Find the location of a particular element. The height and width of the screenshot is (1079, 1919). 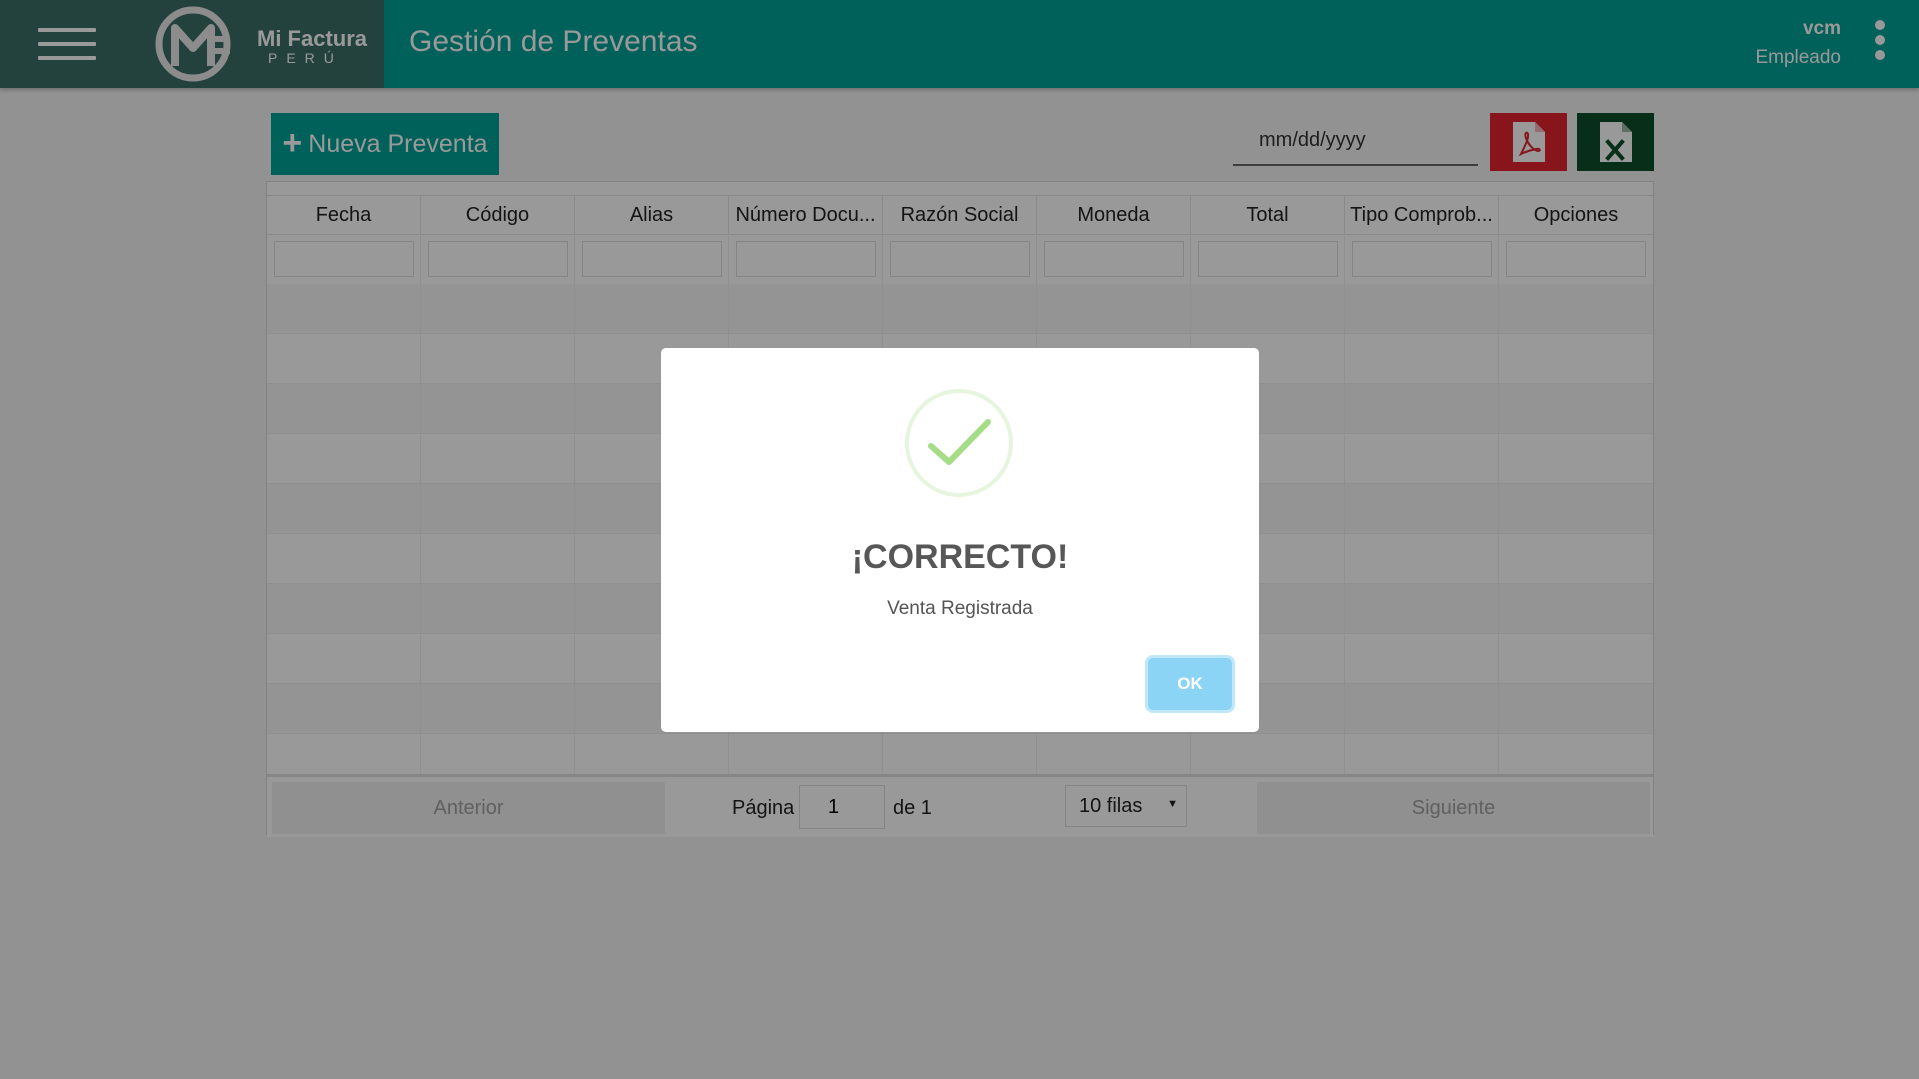

dialog-title: ¡CORRECTO! is located at coordinates (960, 557).